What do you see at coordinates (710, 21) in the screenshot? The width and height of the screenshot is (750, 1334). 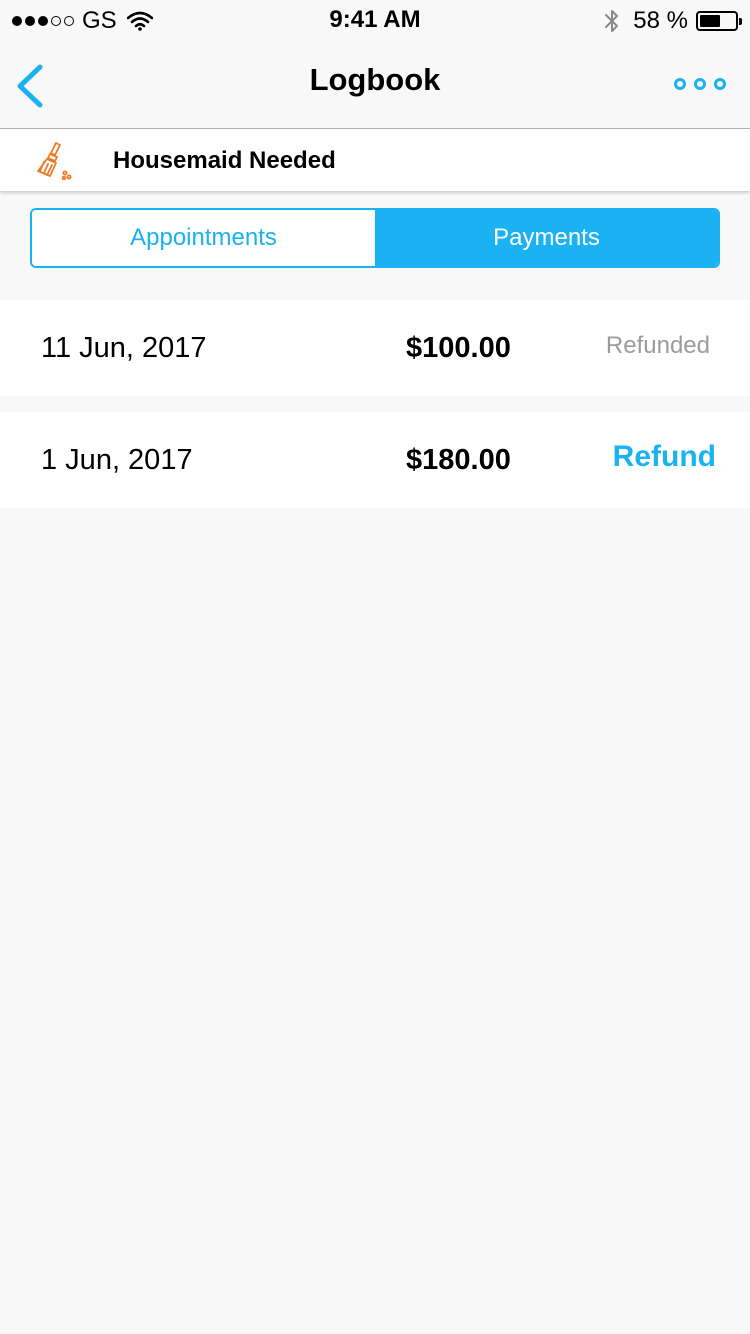 I see `battery-fill` at bounding box center [710, 21].